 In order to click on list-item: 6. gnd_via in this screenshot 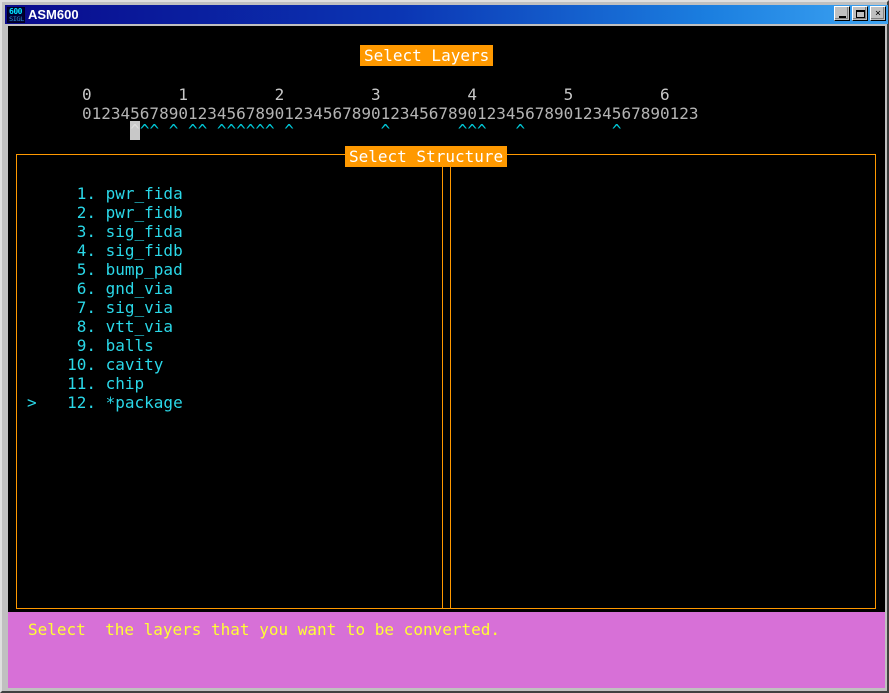, I will do `click(105, 288)`.